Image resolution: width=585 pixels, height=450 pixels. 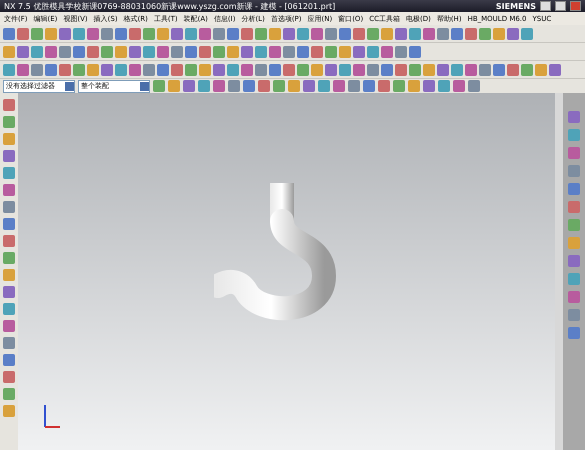 What do you see at coordinates (516, 6) in the screenshot?
I see `brand-label: SIEMENS` at bounding box center [516, 6].